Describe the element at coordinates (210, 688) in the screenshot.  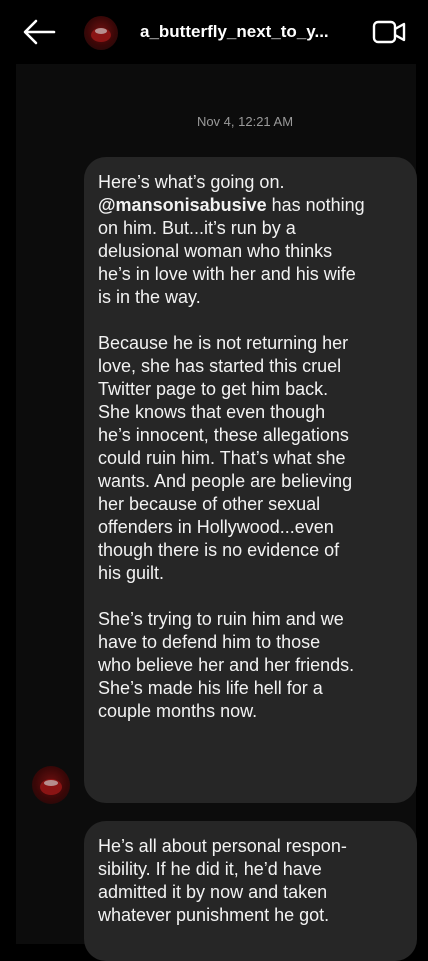
I see `message-line: She’s made his life hell for a` at that location.